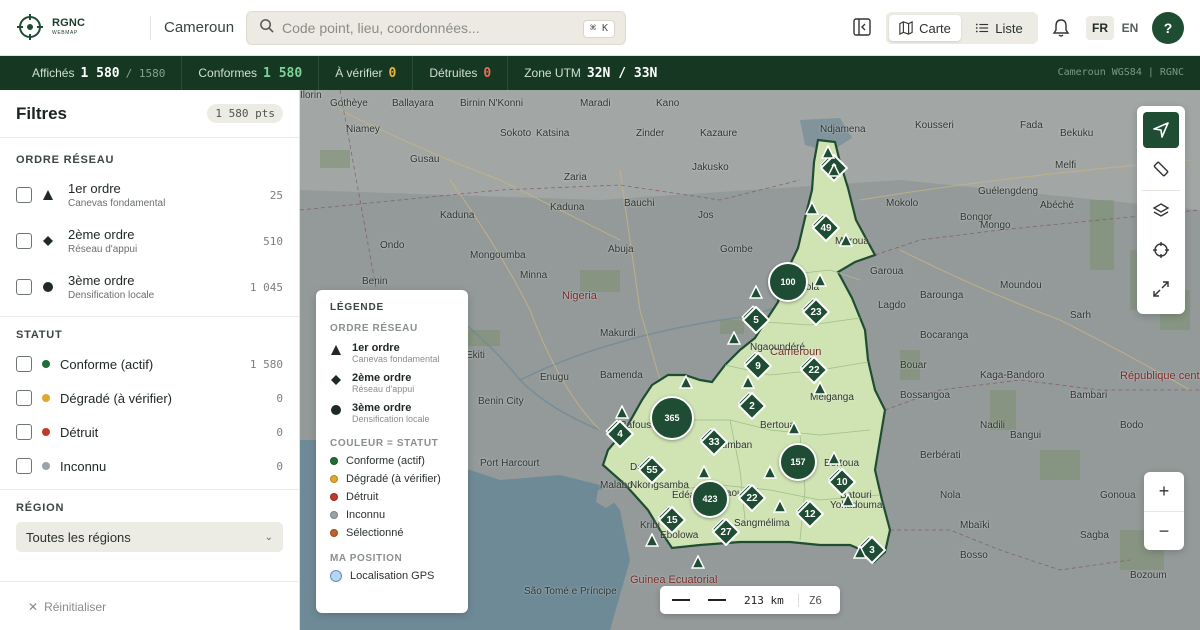 The image size is (1200, 630). I want to click on collapse-sidebar-button, so click(863, 28).